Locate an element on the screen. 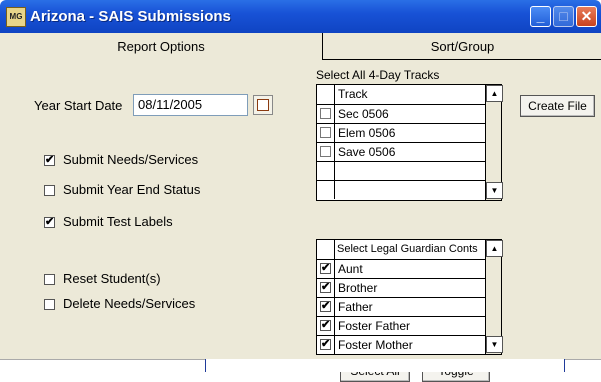 The image size is (601, 382). delete-needs-services-checkbox is located at coordinates (49, 304).